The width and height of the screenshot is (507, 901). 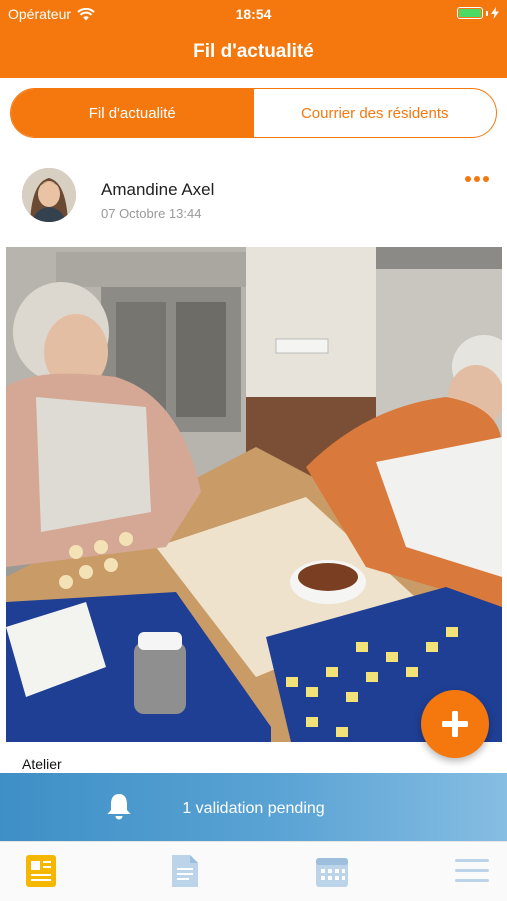 I want to click on tab-documents, so click(x=185, y=871).